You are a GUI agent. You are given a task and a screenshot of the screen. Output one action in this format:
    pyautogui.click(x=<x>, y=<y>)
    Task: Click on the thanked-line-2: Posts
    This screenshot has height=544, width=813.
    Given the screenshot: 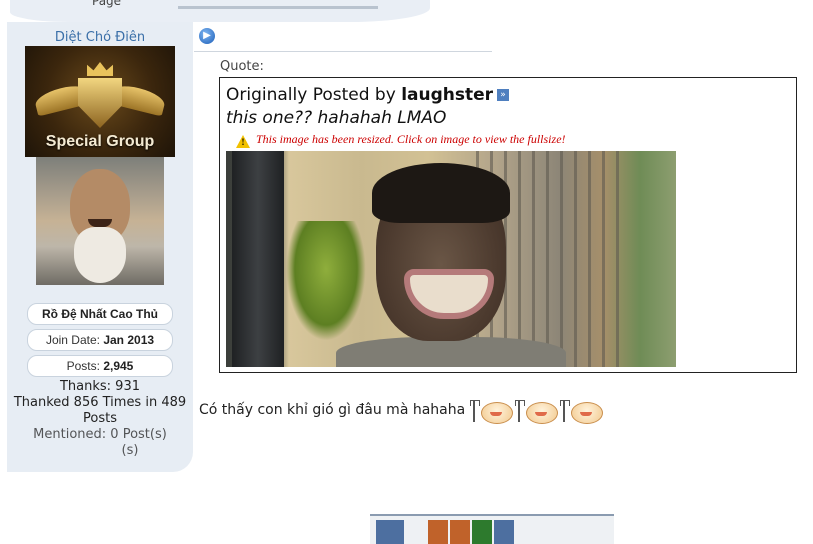 What is the action you would take?
    pyautogui.click(x=100, y=418)
    